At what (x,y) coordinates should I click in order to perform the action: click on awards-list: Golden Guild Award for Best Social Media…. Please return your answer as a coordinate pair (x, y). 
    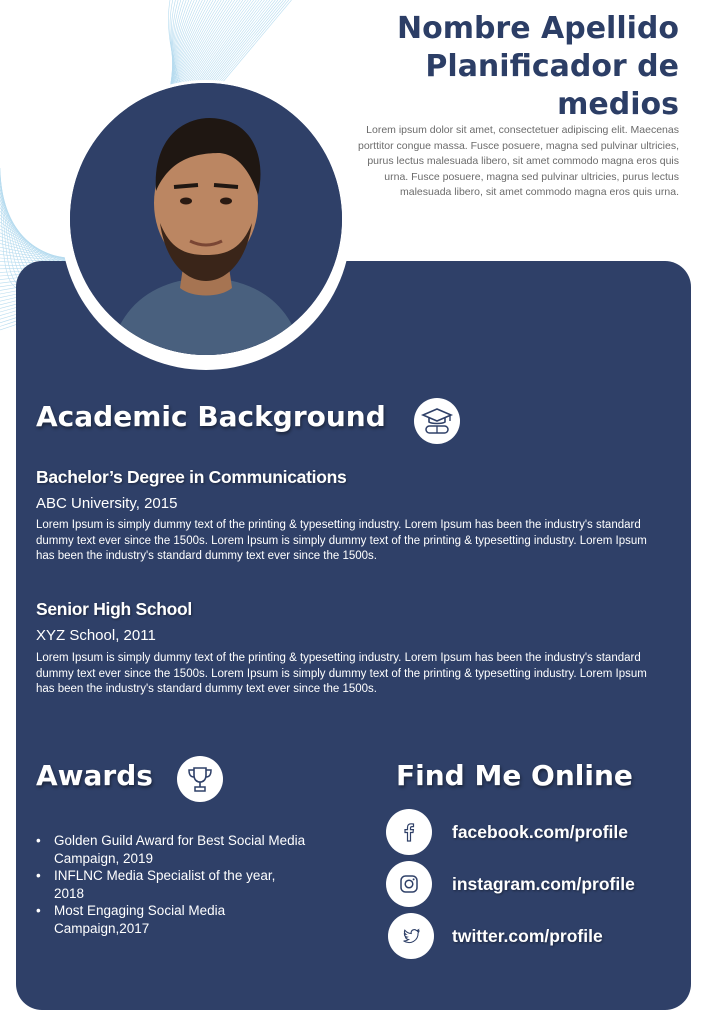
    Looking at the image, I should click on (171, 884).